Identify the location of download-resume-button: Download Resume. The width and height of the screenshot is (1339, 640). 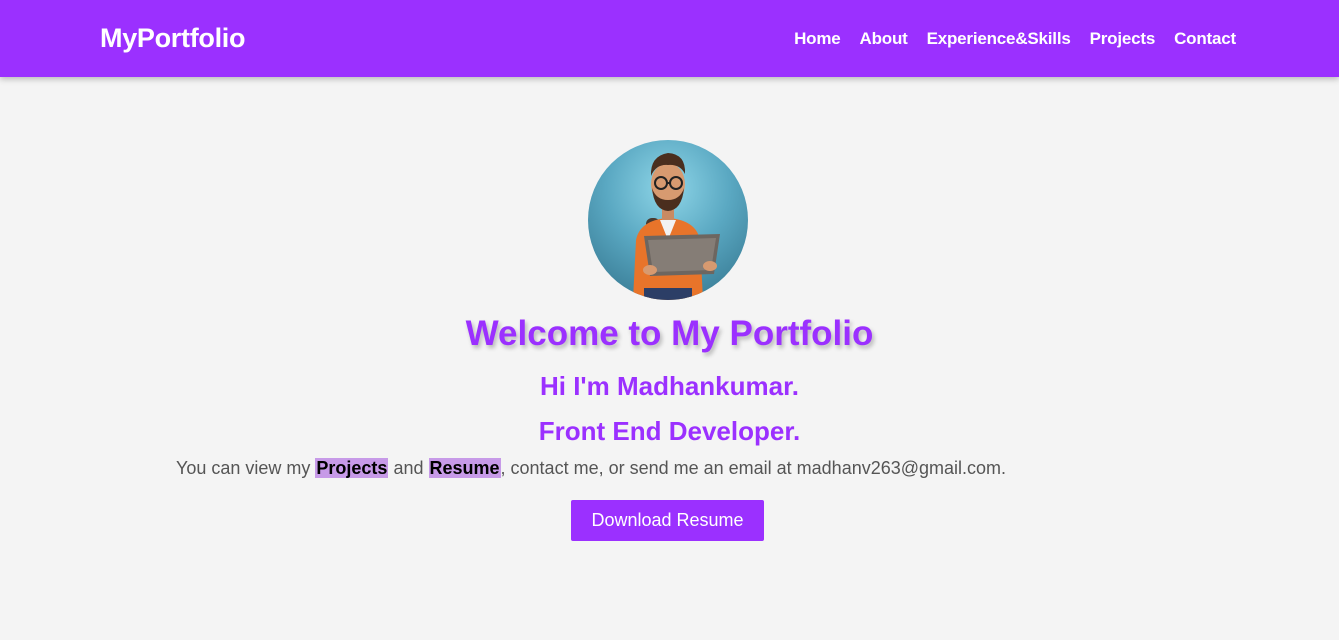
(667, 520).